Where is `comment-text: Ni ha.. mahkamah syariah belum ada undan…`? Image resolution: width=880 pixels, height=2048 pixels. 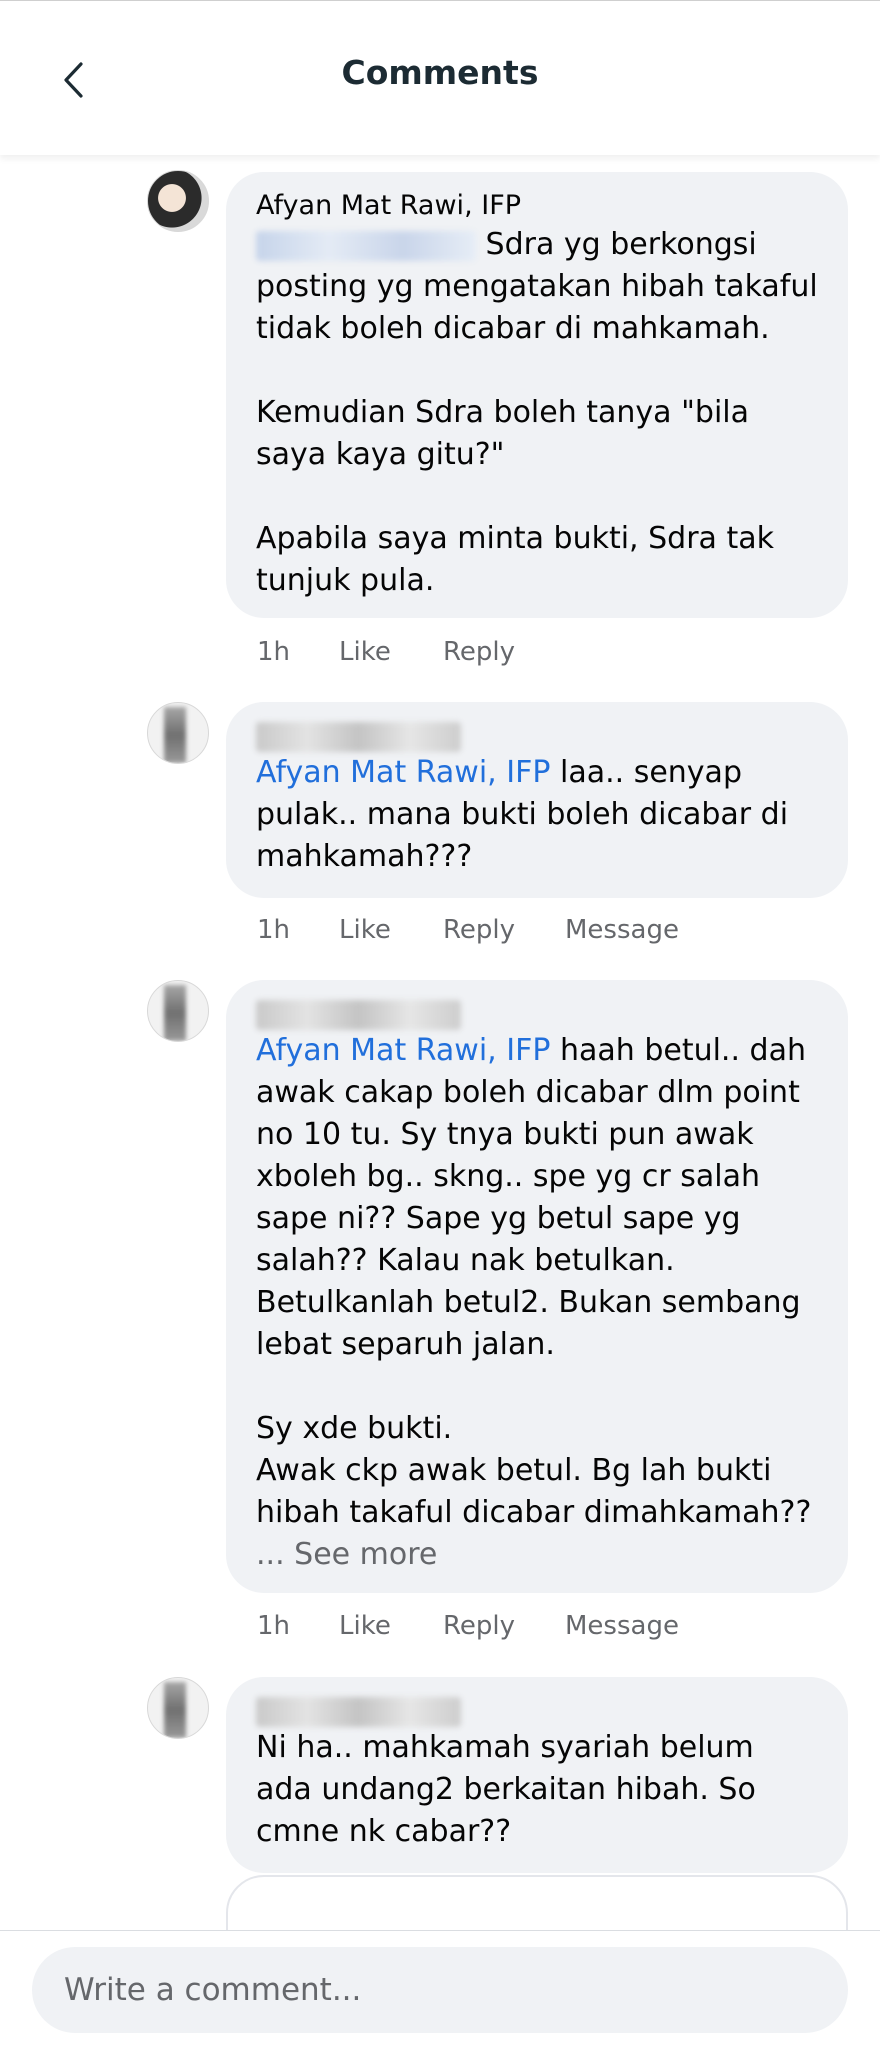 comment-text: Ni ha.. mahkamah syariah belum ada undan… is located at coordinates (511, 1789).